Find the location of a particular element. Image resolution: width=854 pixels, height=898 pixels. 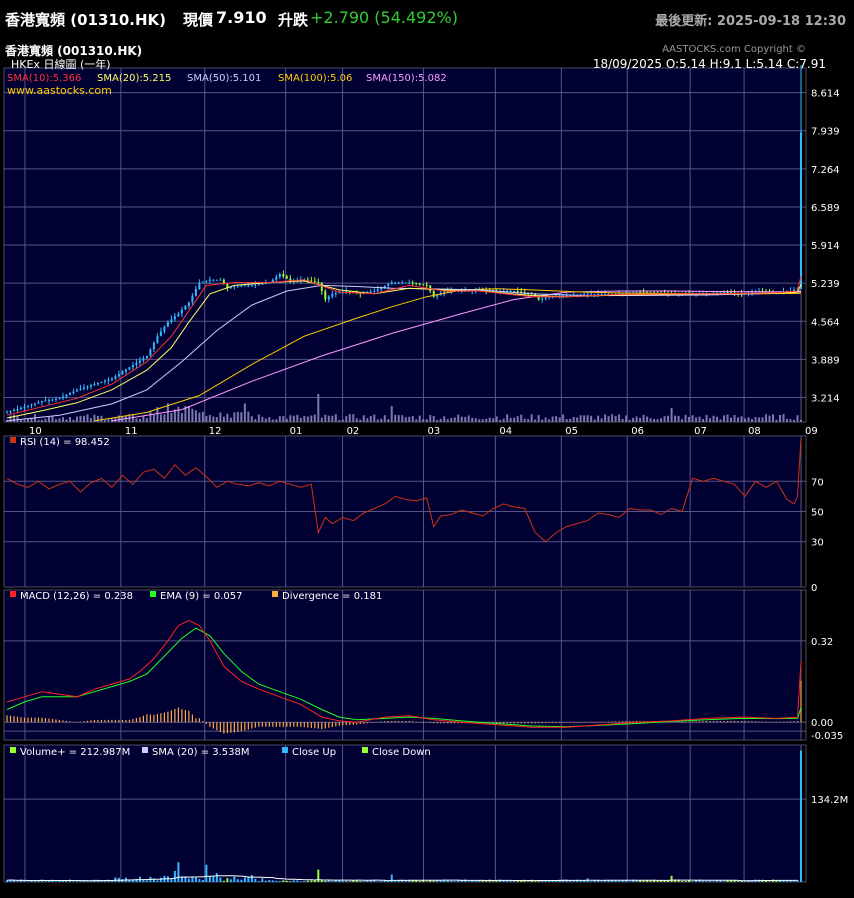

macd-legend-ema: EMA (9) = 0.057 is located at coordinates (201, 596).